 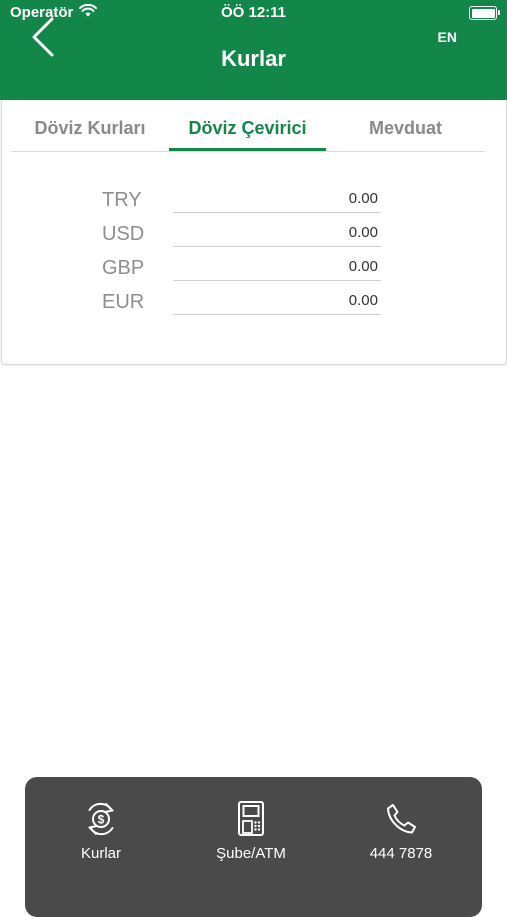 I want to click on status-time: ÖÖ 12:11, so click(x=253, y=12).